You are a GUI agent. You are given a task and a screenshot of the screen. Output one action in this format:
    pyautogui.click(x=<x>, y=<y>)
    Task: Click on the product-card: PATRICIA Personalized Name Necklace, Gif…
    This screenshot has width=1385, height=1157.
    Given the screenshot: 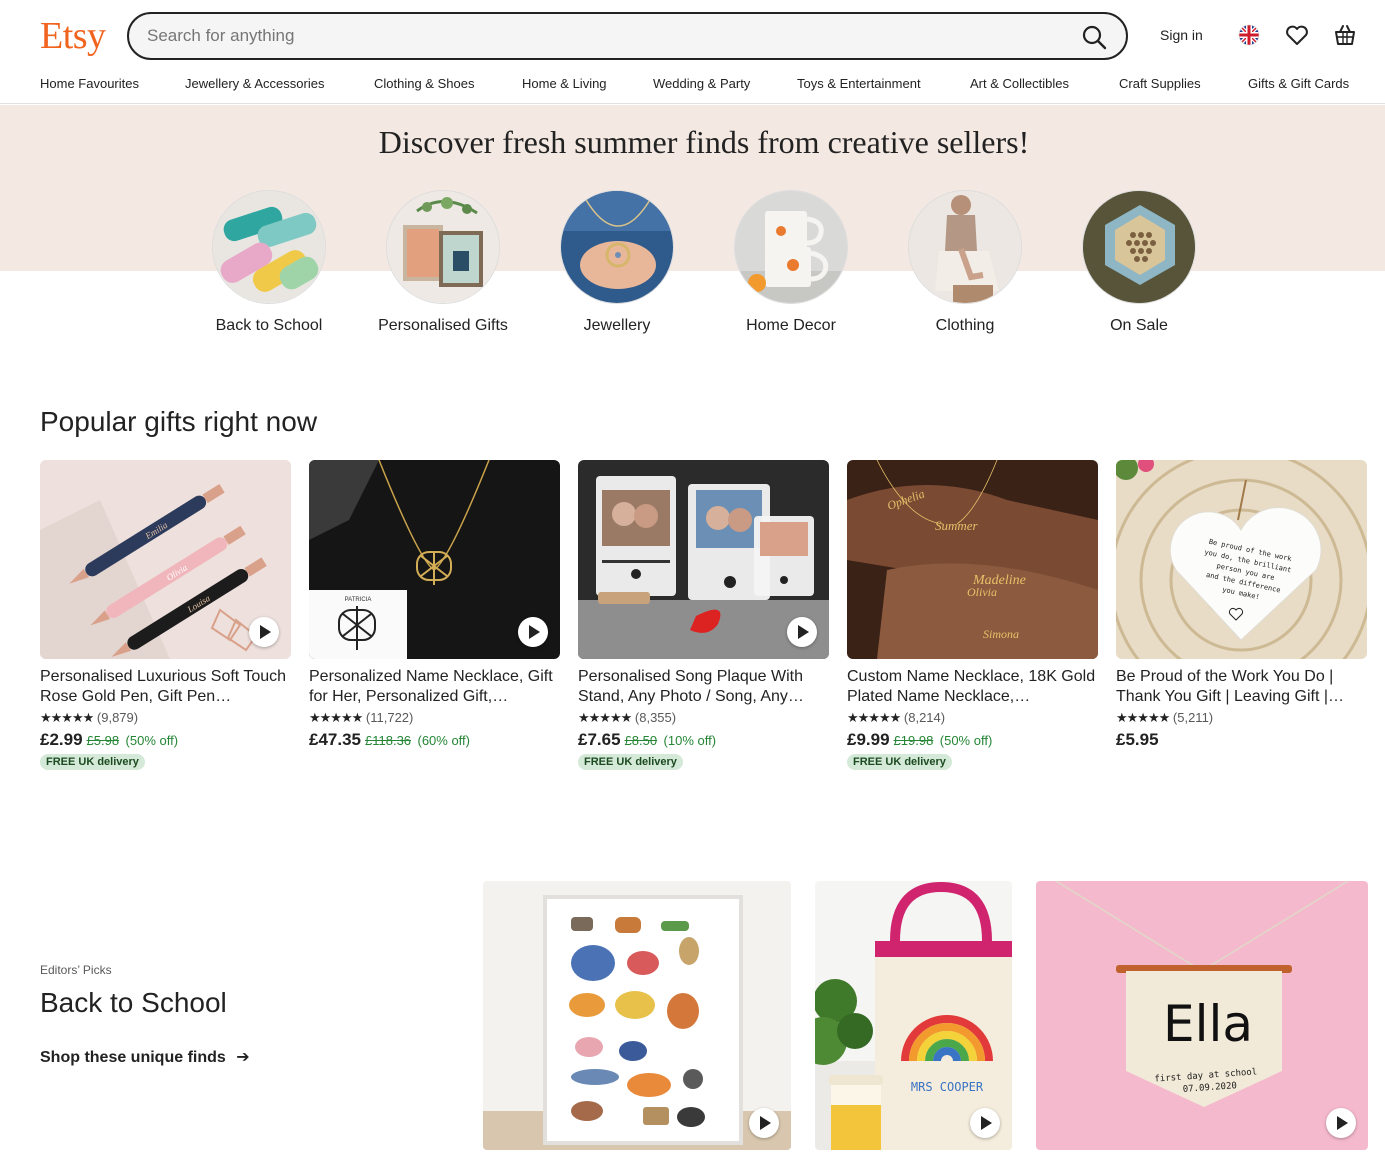 What is the action you would take?
    pyautogui.click(x=434, y=606)
    